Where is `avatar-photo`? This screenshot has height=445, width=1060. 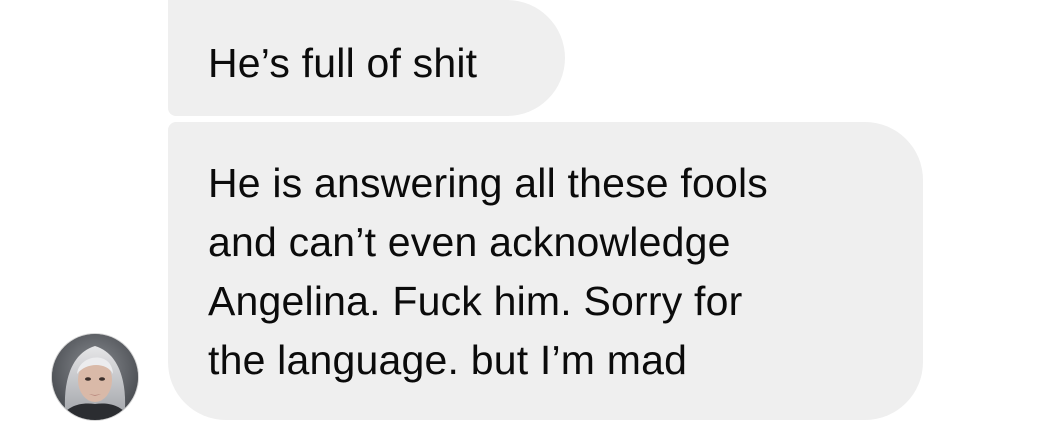
avatar-photo is located at coordinates (95, 377).